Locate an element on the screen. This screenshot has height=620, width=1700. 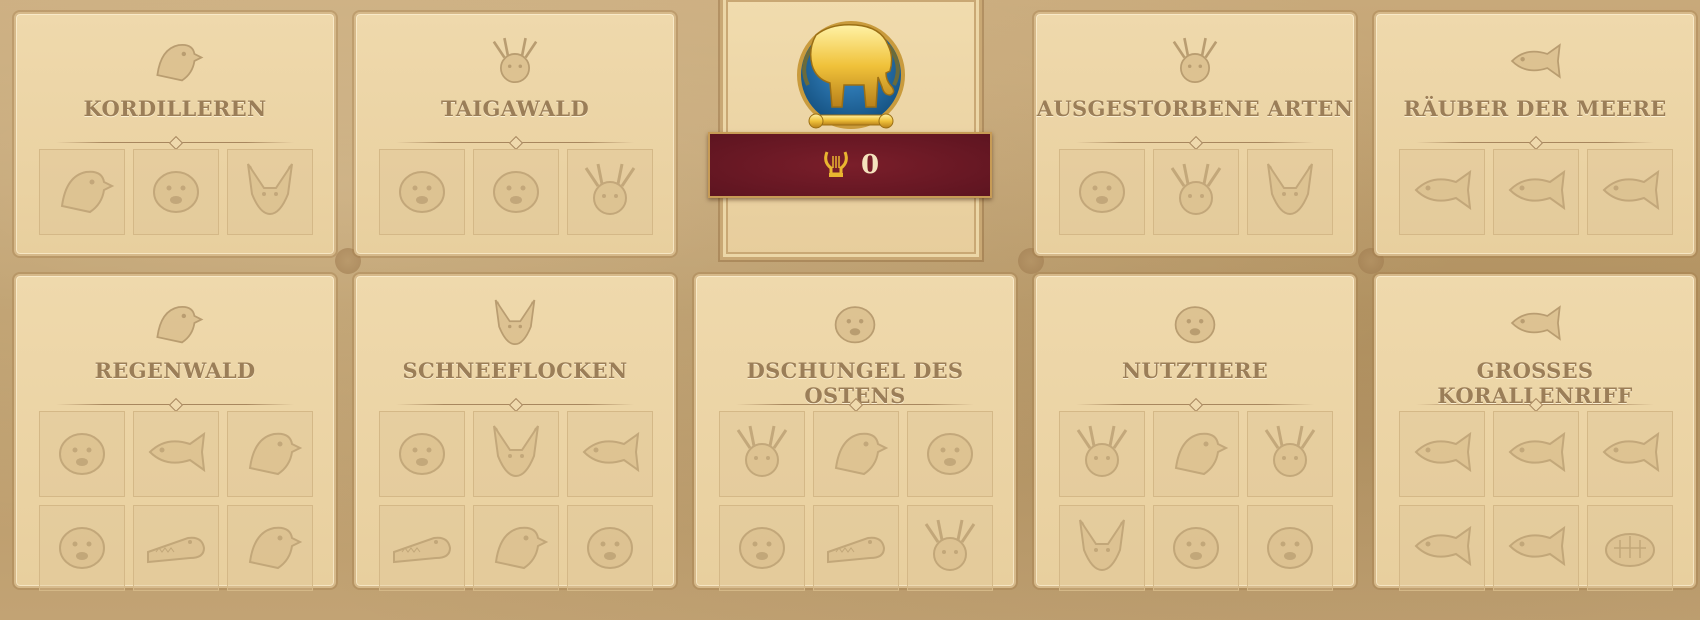
shark-icon is located at coordinates (1630, 192).